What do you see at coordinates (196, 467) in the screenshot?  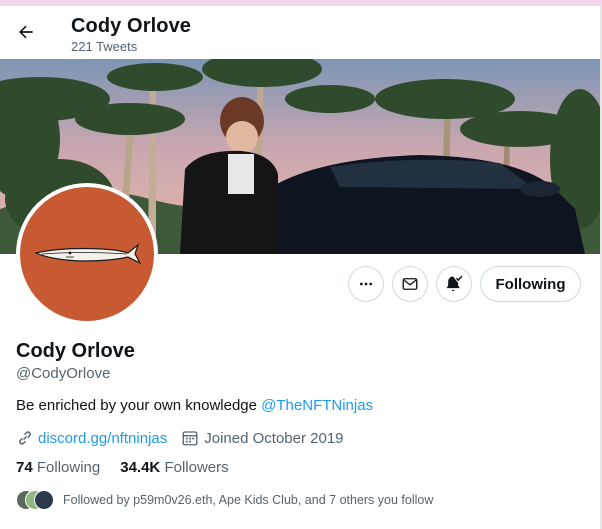 I see `followers-label: Followers` at bounding box center [196, 467].